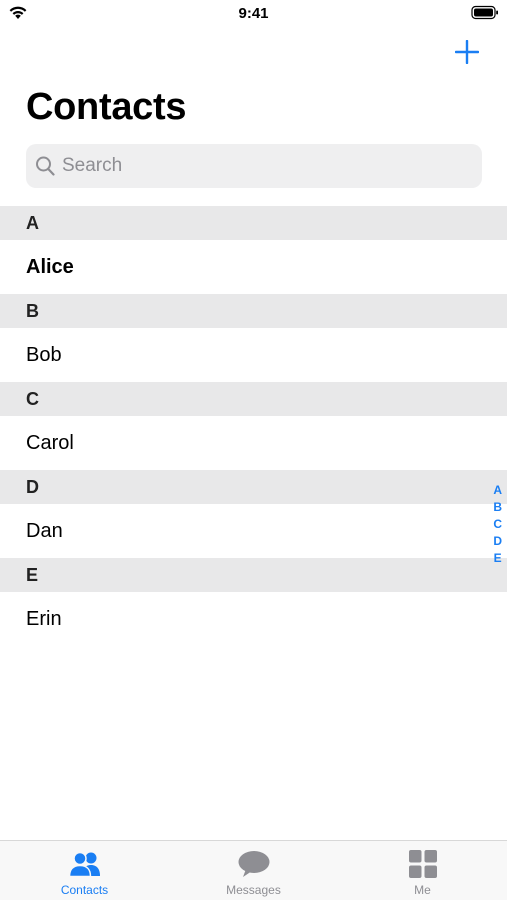 This screenshot has width=507, height=900. What do you see at coordinates (253, 575) in the screenshot?
I see `section-header-e: E` at bounding box center [253, 575].